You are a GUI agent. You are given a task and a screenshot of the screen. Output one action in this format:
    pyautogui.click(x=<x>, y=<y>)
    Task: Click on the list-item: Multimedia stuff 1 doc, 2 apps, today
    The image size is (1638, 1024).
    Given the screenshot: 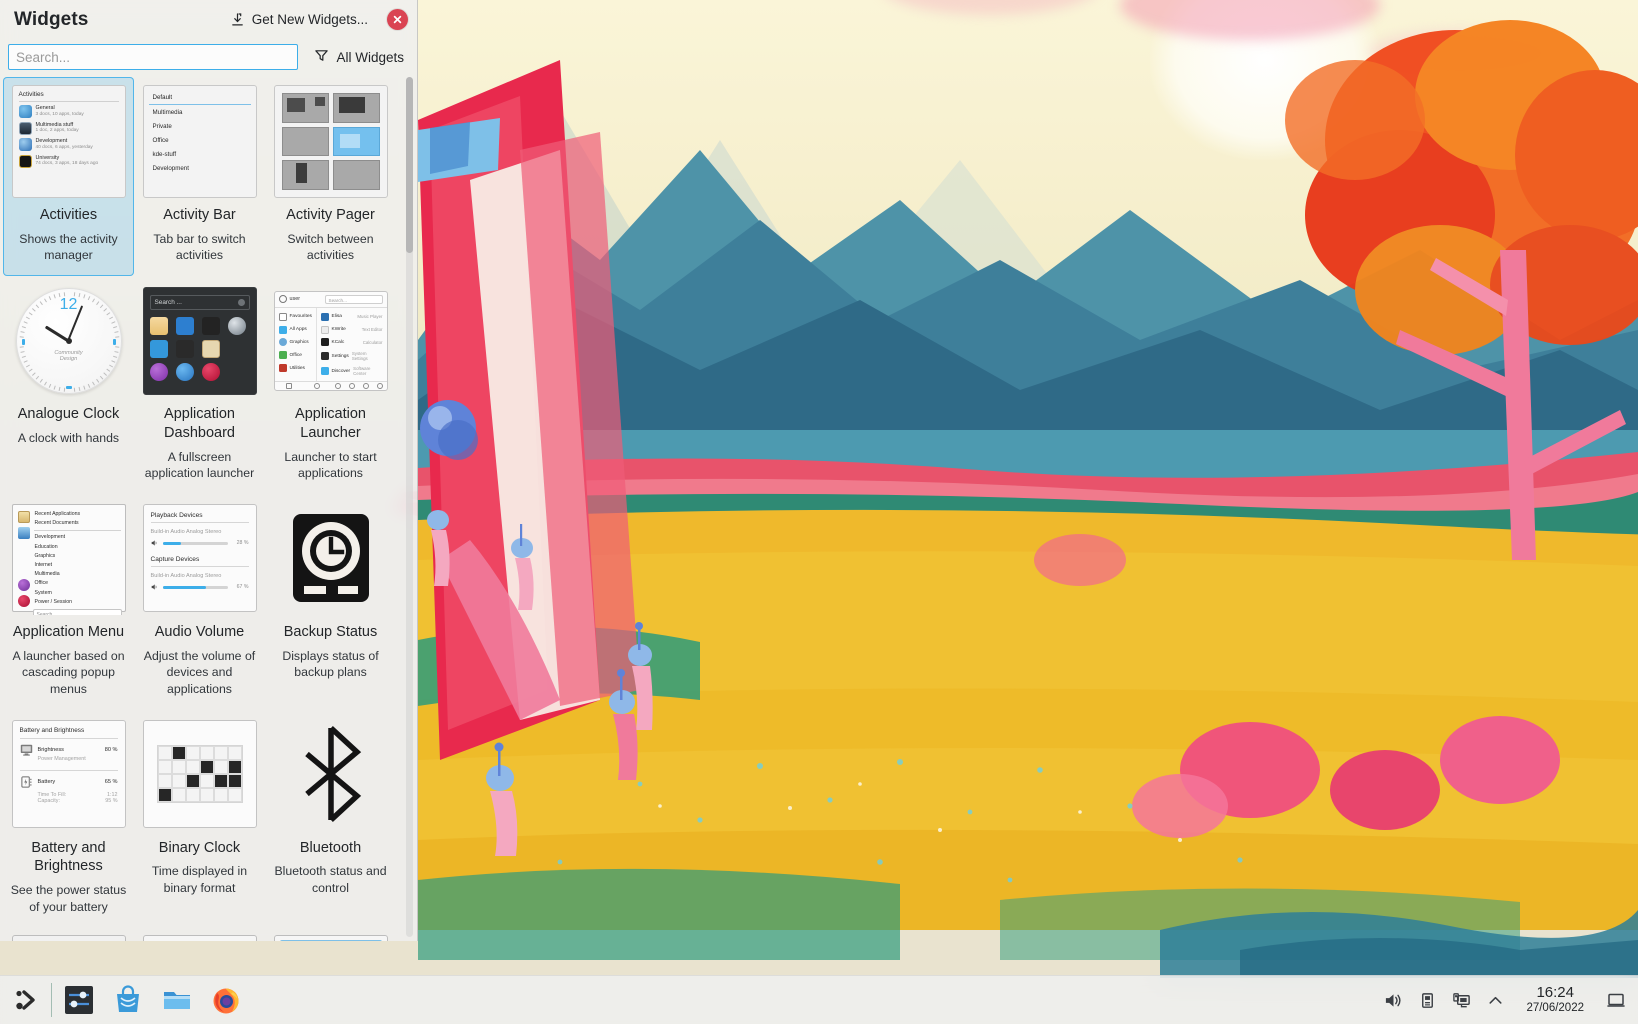 What is the action you would take?
    pyautogui.click(x=68, y=128)
    